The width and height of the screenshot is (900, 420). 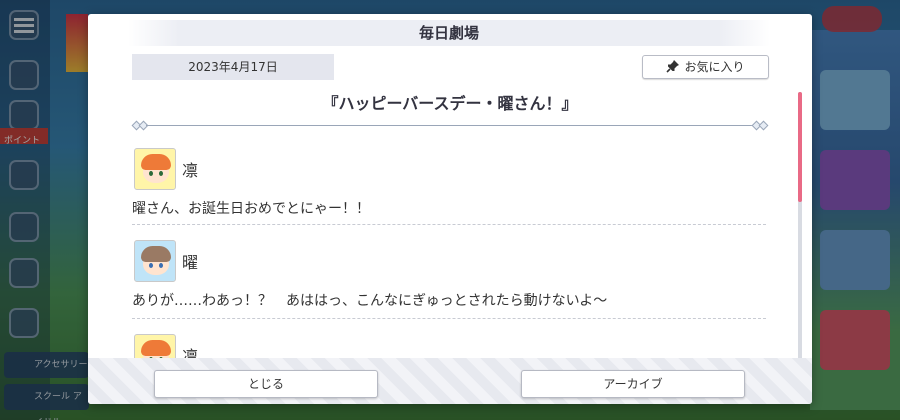 I want to click on favorite-label: お気に入り, so click(x=714, y=67).